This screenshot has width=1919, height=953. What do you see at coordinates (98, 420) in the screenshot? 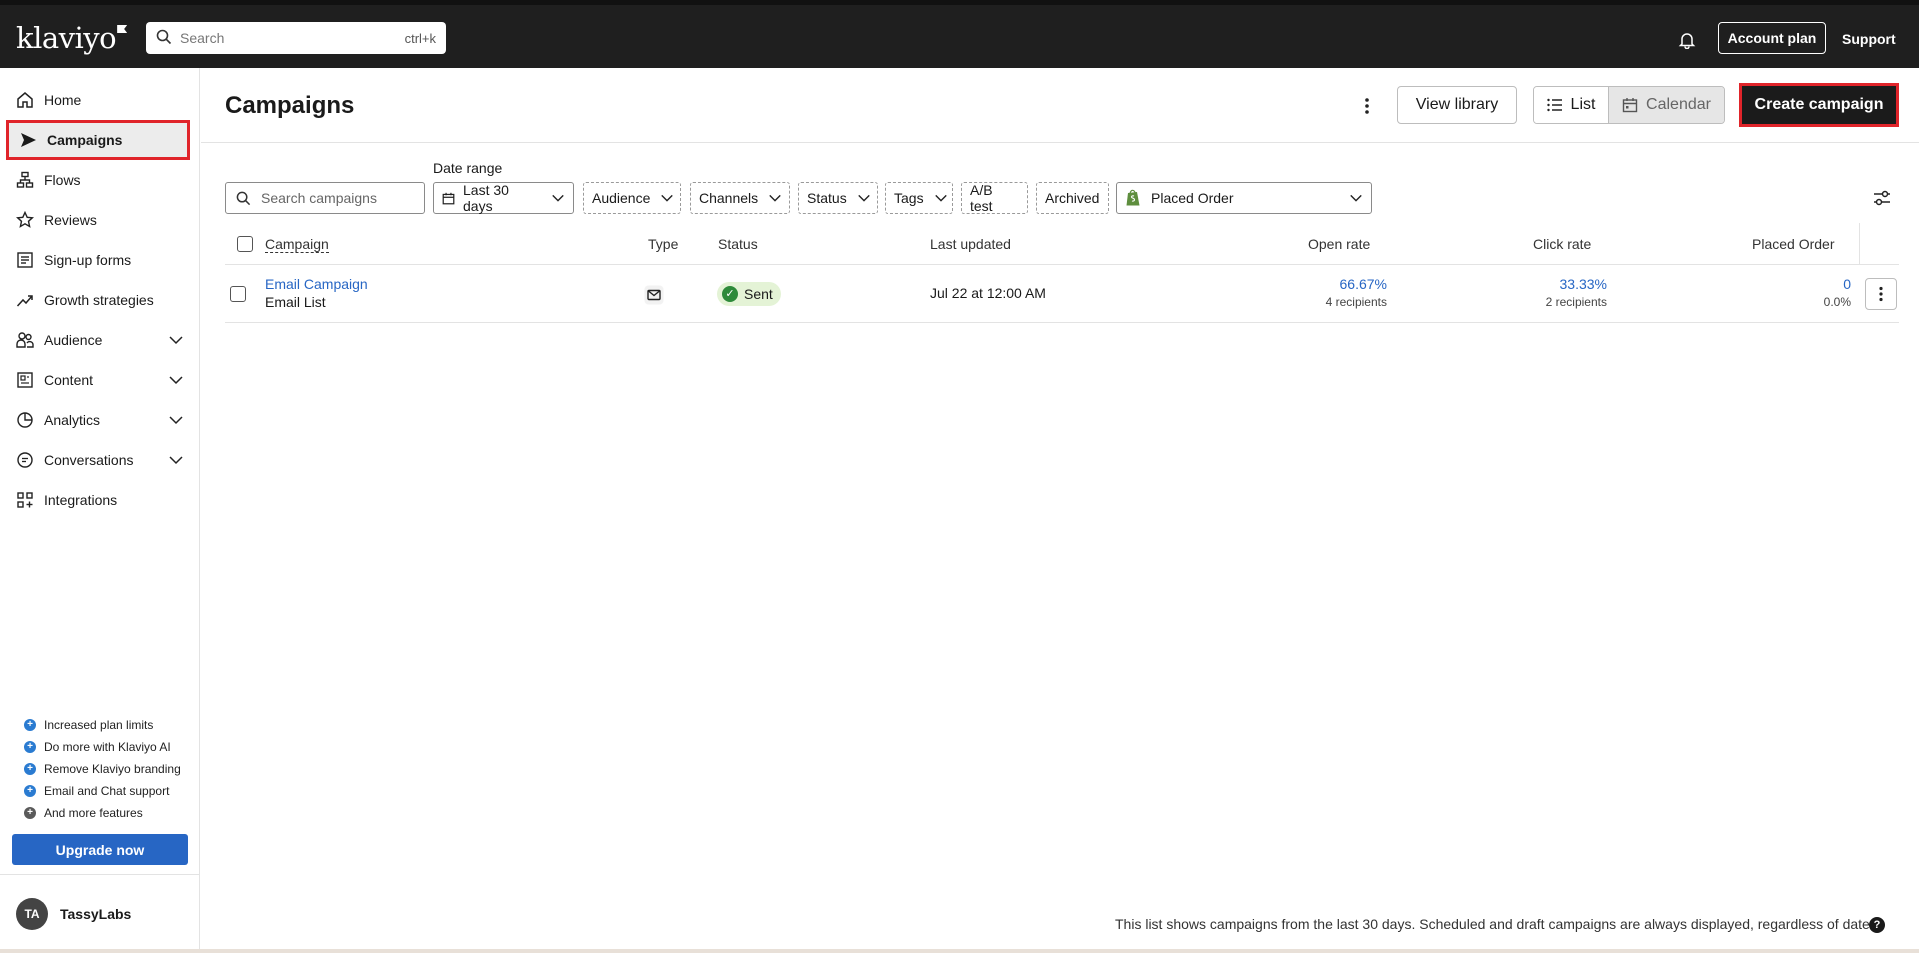
I see `sidebar-item-analytics: Analytics` at bounding box center [98, 420].